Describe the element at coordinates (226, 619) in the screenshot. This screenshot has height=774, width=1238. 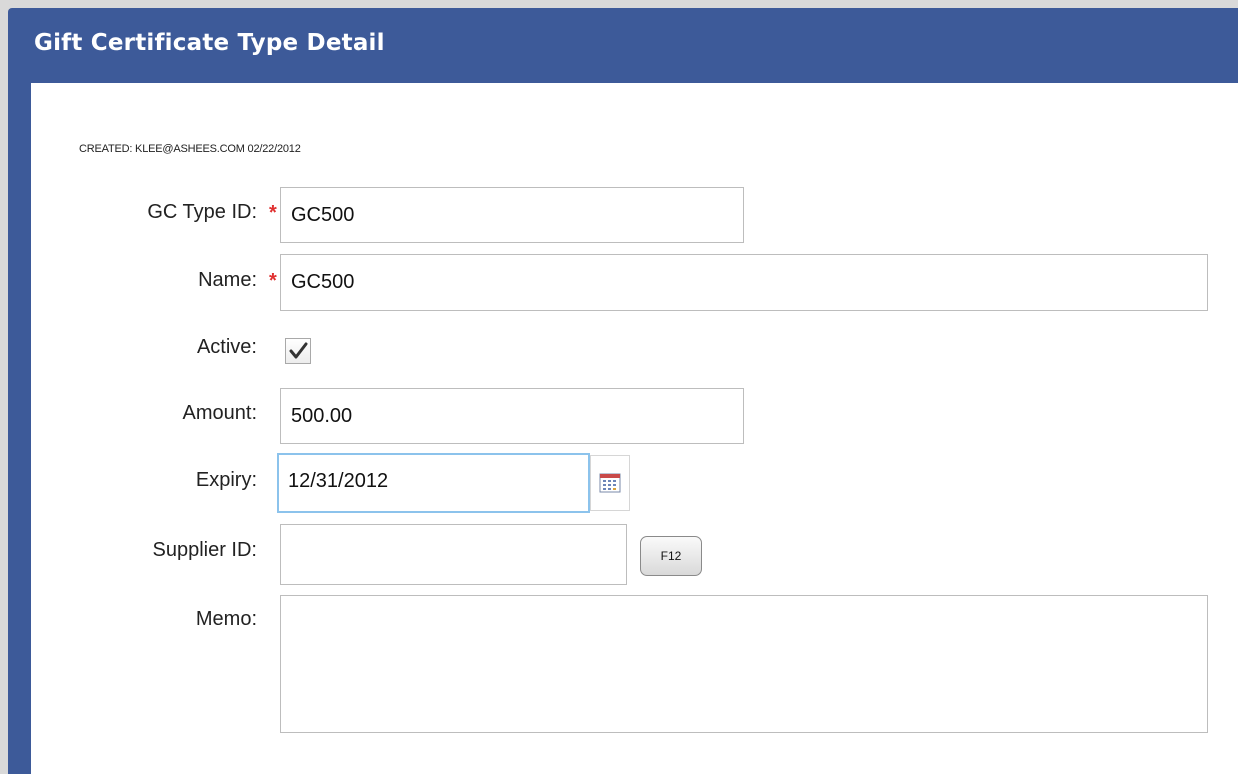
I see `memo-label: Memo:` at that location.